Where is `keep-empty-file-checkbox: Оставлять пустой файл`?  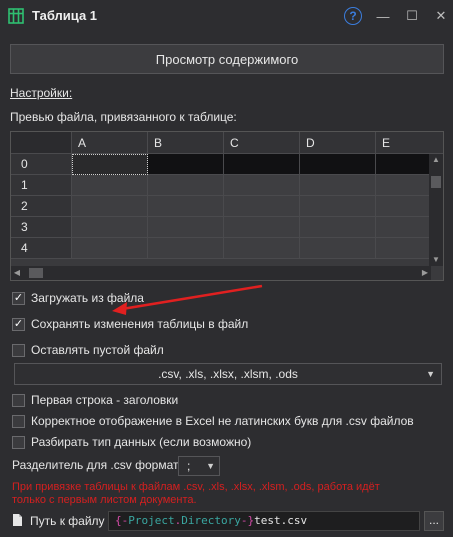 keep-empty-file-checkbox: Оставлять пустой файл is located at coordinates (88, 350).